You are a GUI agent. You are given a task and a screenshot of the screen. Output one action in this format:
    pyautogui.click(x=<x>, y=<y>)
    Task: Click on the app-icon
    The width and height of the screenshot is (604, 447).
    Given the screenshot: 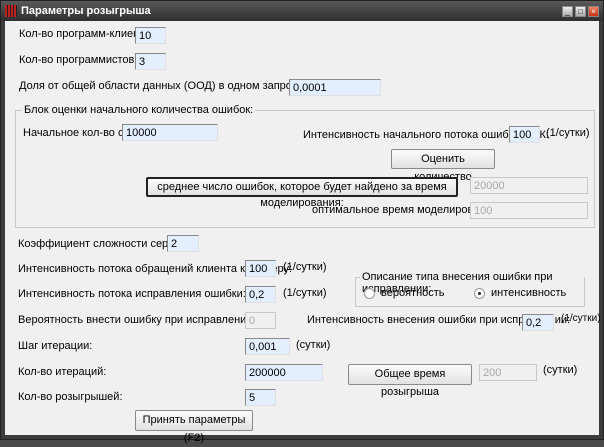 What is the action you would take?
    pyautogui.click(x=11, y=11)
    